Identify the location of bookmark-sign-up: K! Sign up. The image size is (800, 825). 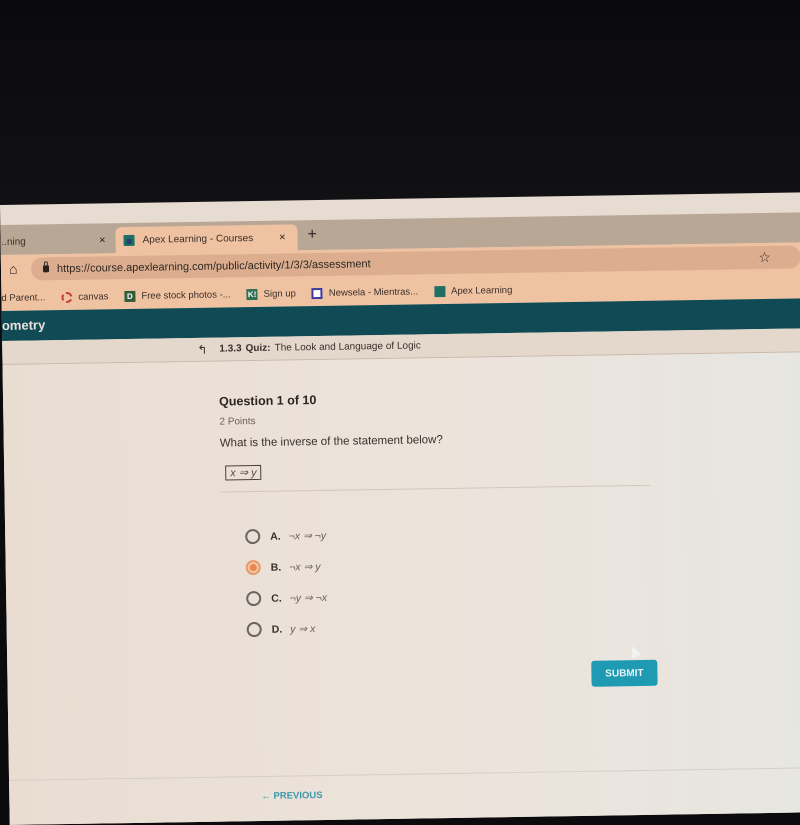
(271, 293).